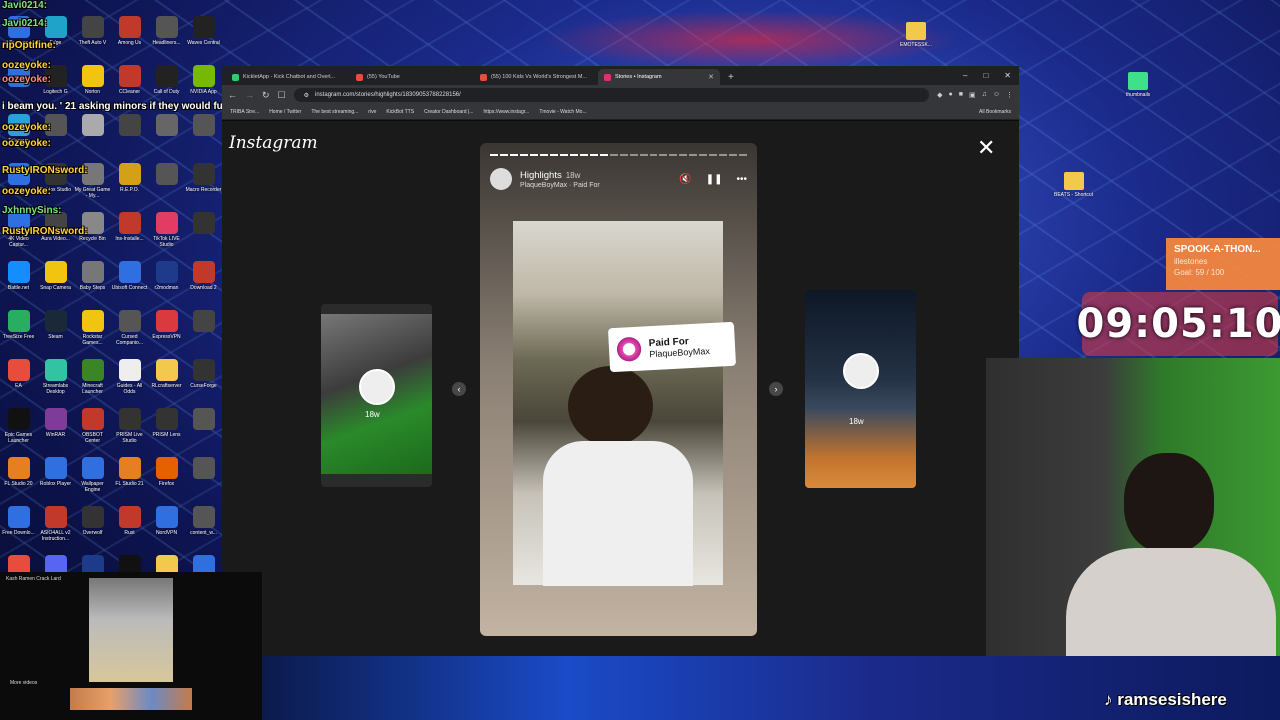  Describe the element at coordinates (129, 432) in the screenshot. I see `desktop-icon: PRISM Live Studio` at that location.